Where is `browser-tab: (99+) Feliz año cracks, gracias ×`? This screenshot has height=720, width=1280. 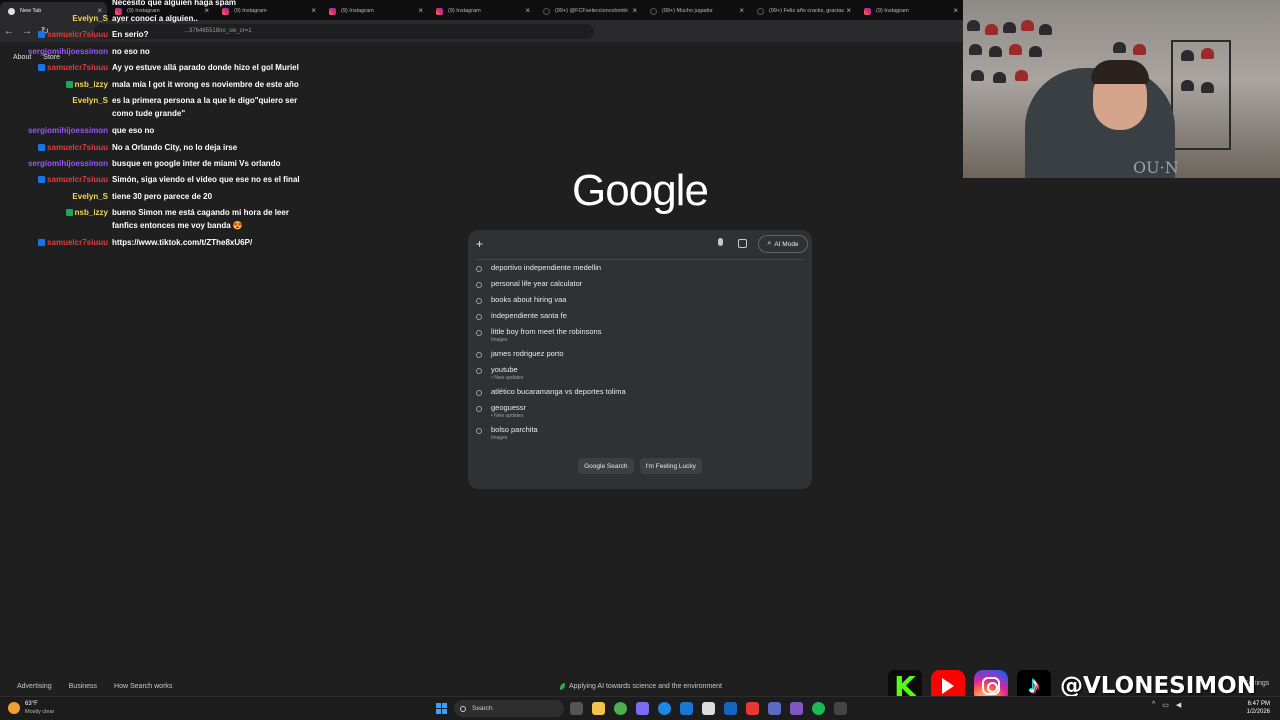
browser-tab: (99+) Feliz año cracks, gracias × is located at coordinates (802, 11).